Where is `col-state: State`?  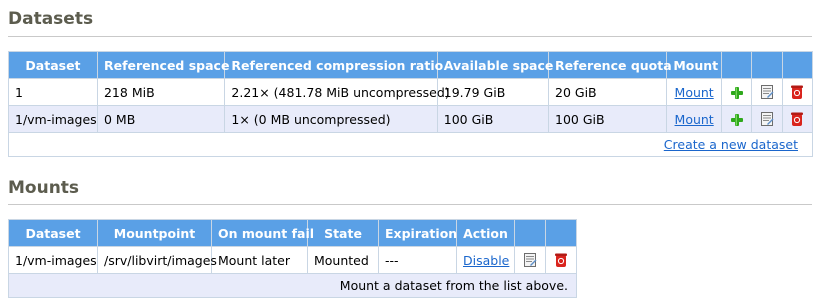 col-state: State is located at coordinates (343, 233).